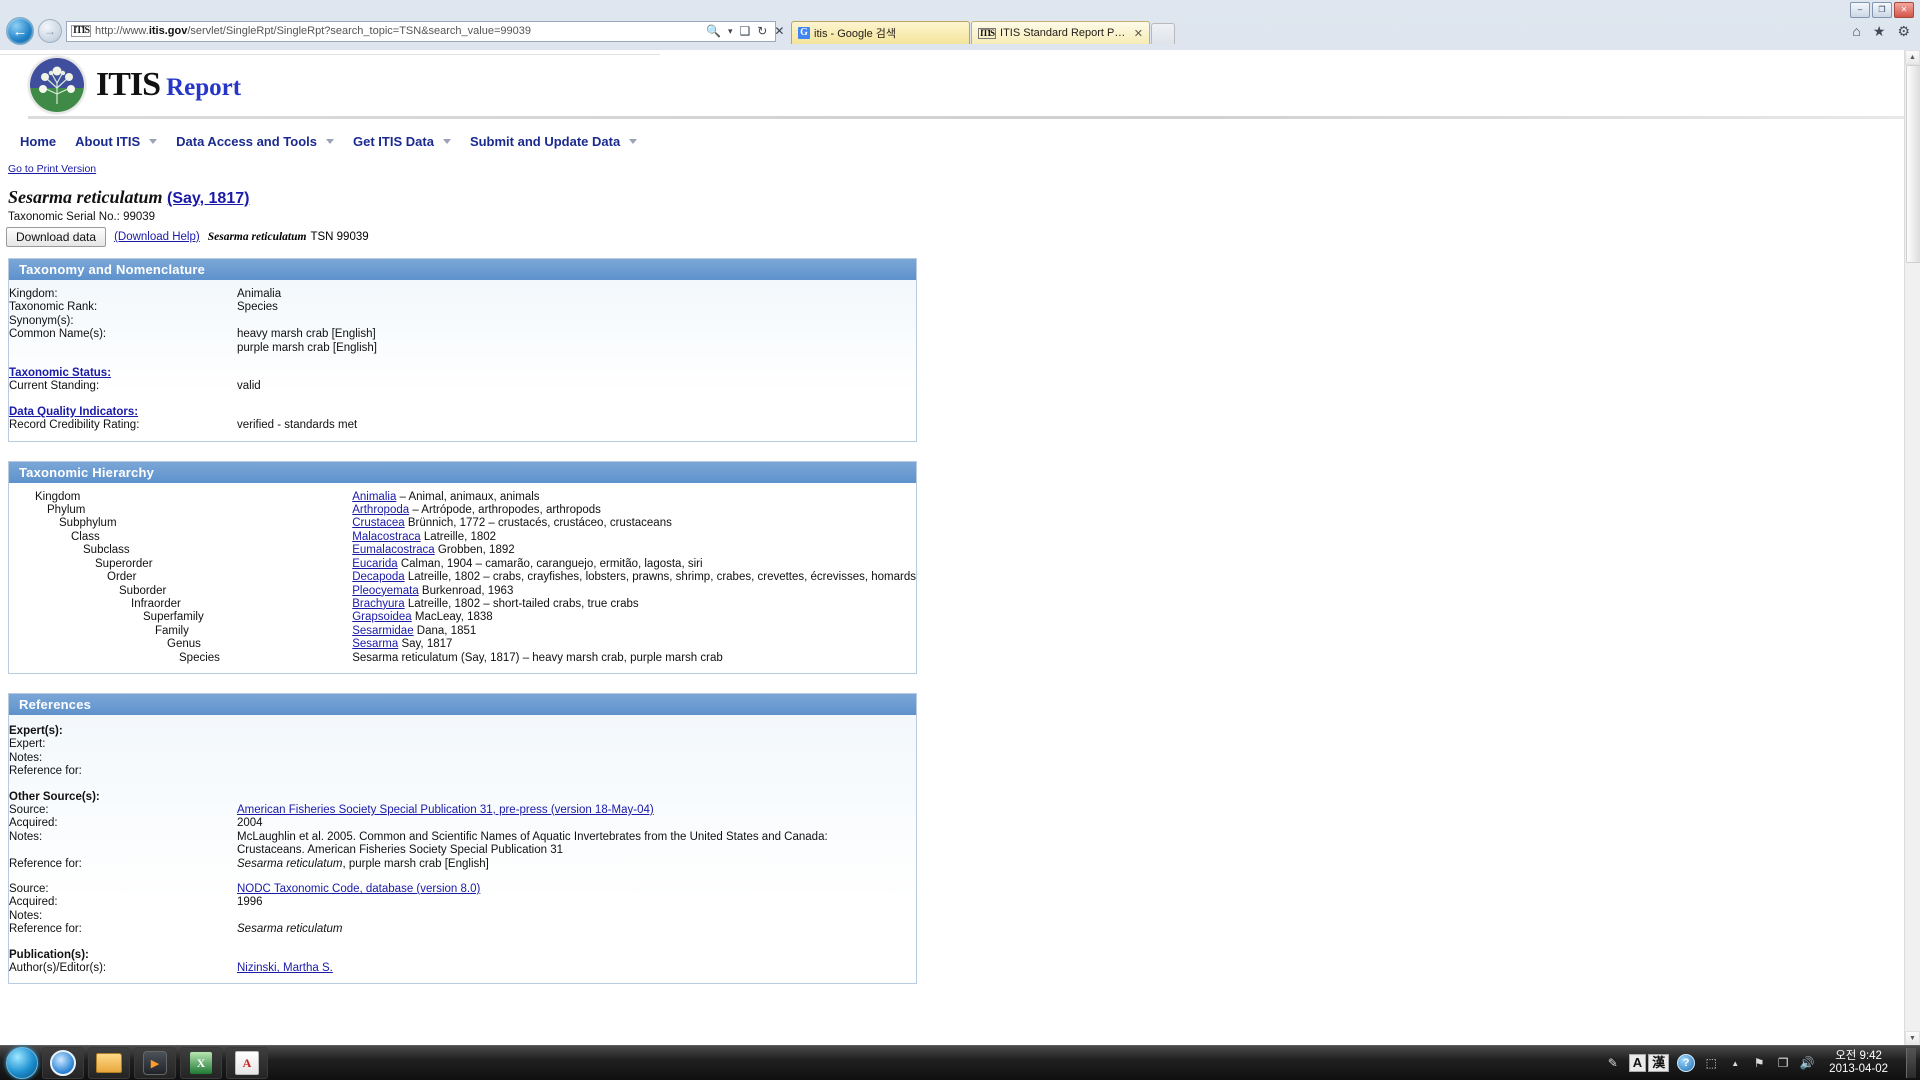 The height and width of the screenshot is (1080, 1920). What do you see at coordinates (1686, 1063) in the screenshot?
I see `help-icon: ?` at bounding box center [1686, 1063].